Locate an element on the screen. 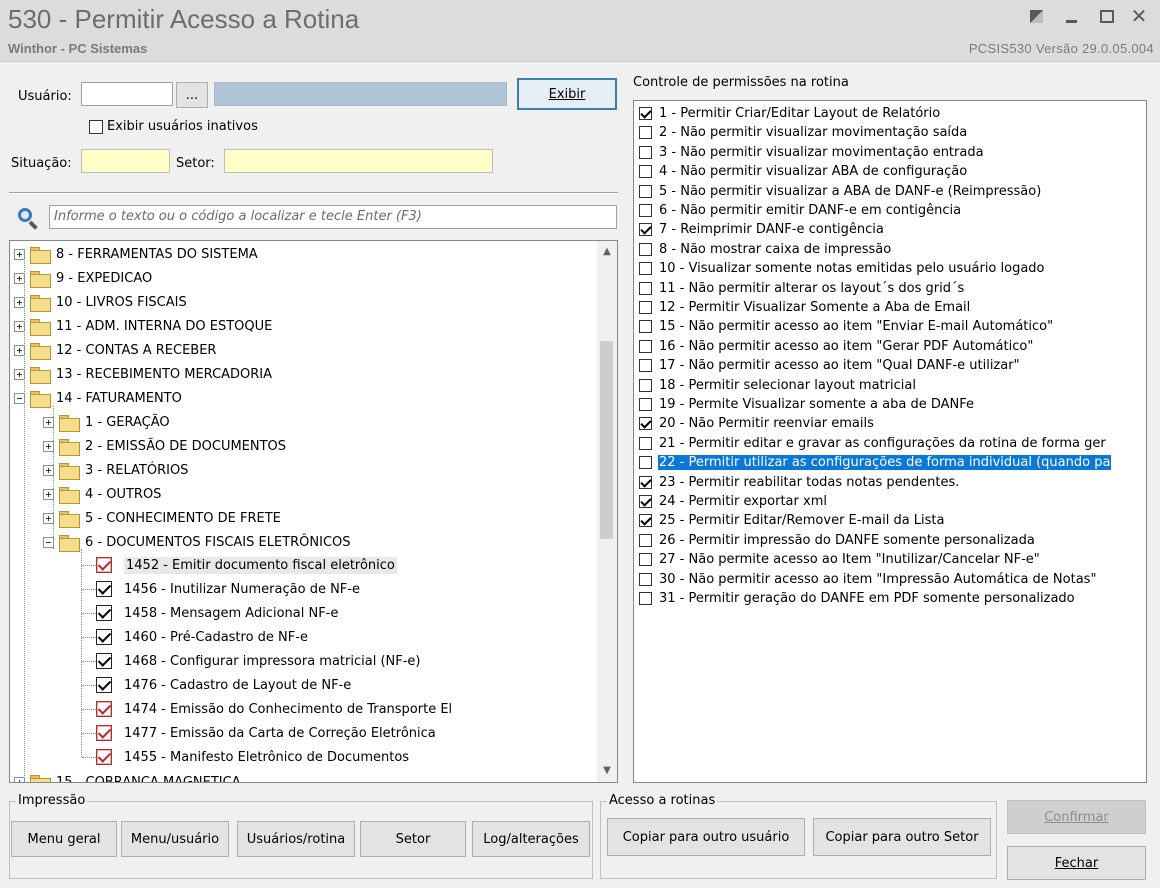  tree-node-root: 10 - LIVROS FISCAIS is located at coordinates (100, 302).